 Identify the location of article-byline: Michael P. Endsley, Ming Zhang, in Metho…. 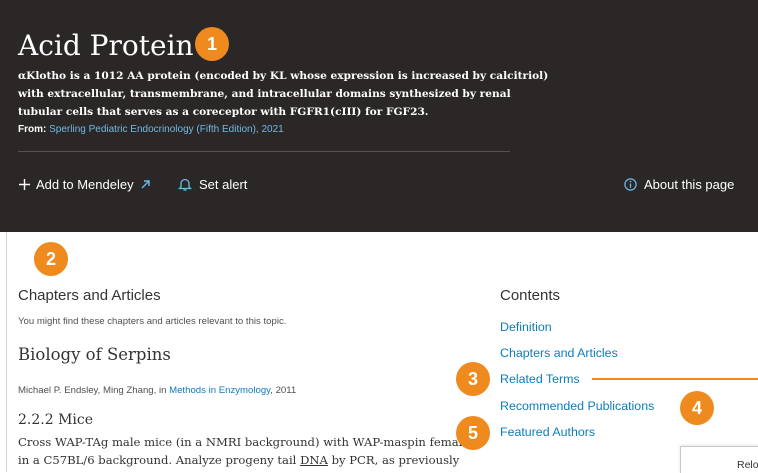
(157, 390).